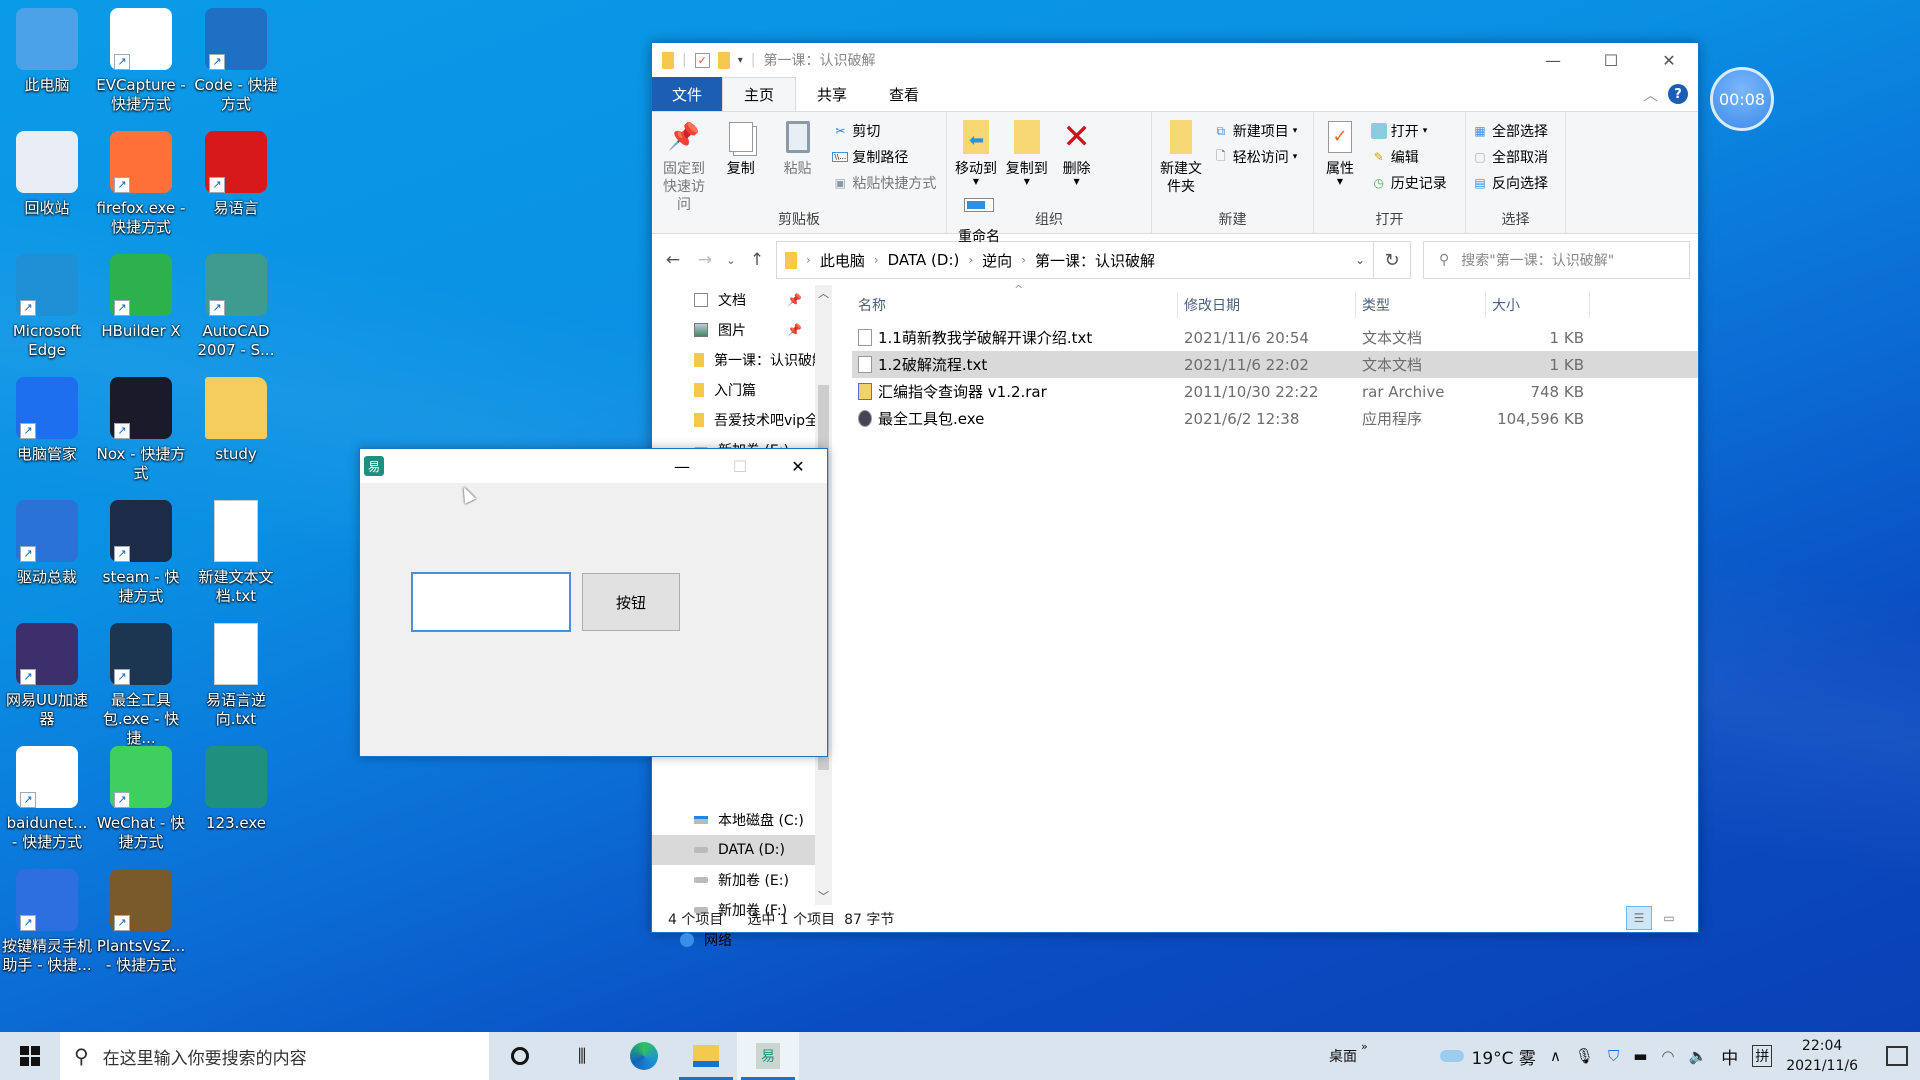  I want to click on desktop-icon: ↗ Nox - 快捷方式, so click(141, 430).